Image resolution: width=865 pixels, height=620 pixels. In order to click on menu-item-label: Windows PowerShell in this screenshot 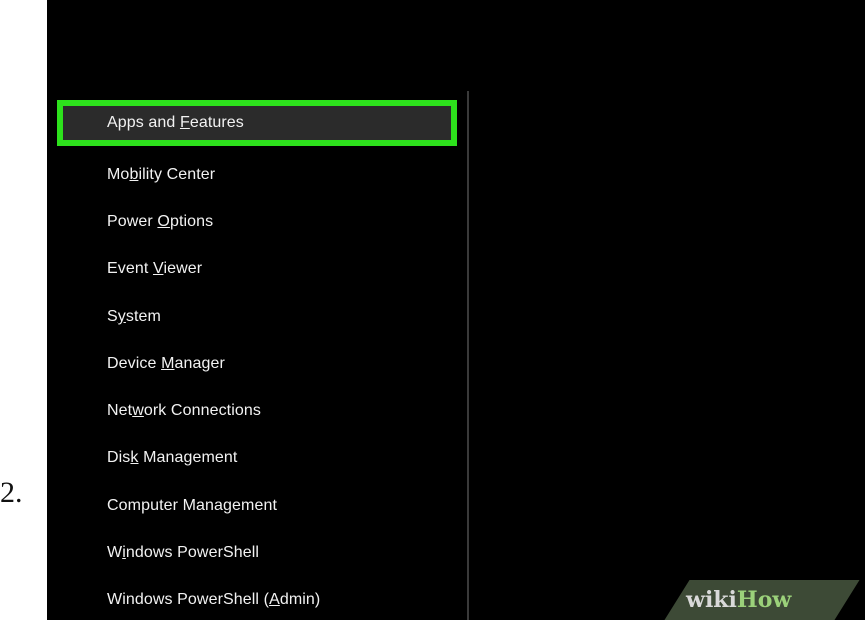, I will do `click(183, 552)`.